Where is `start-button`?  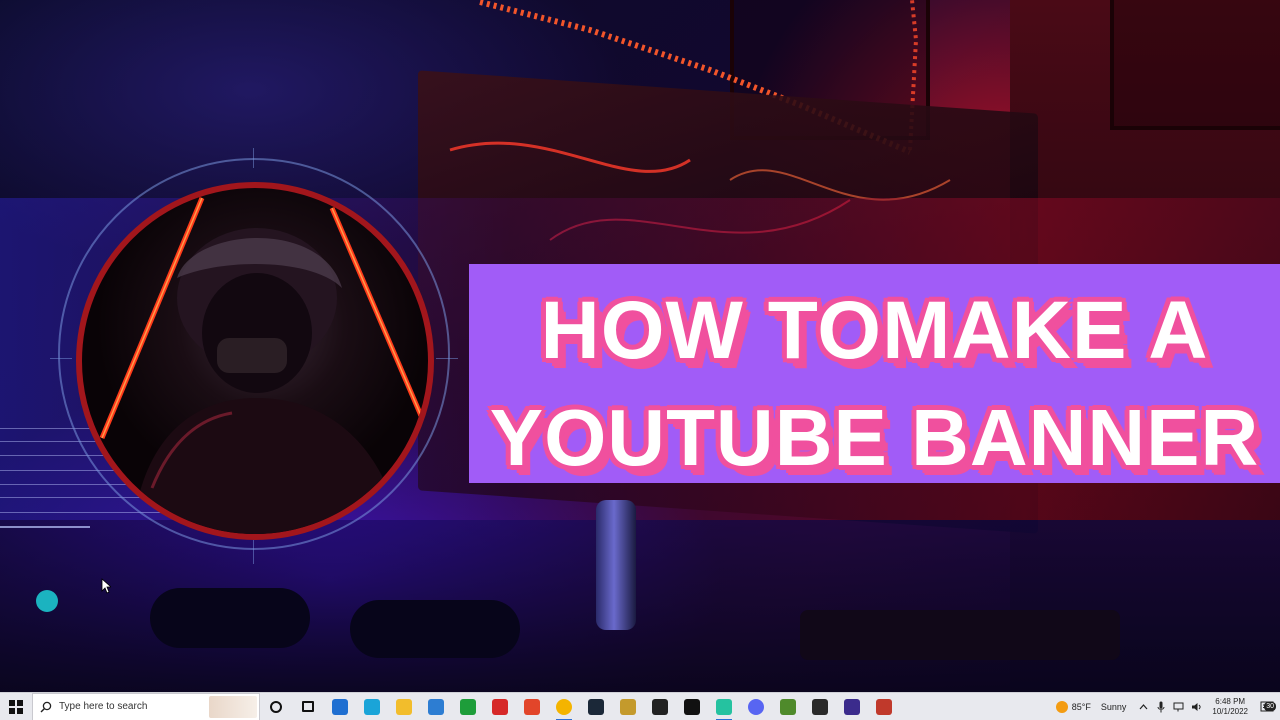
start-button is located at coordinates (16, 706).